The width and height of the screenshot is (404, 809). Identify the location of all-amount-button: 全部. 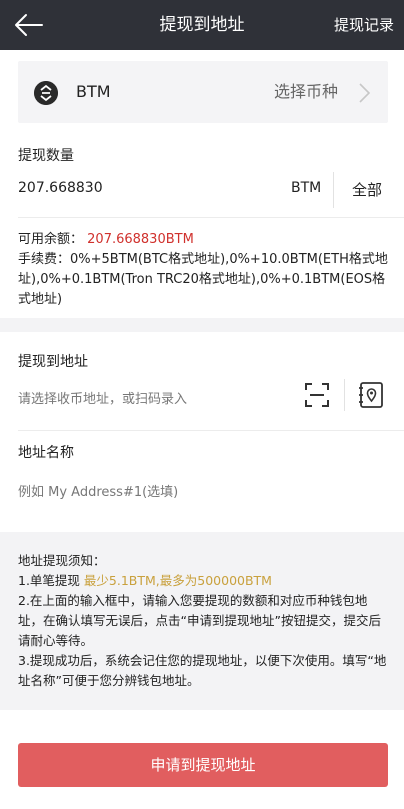
(367, 190).